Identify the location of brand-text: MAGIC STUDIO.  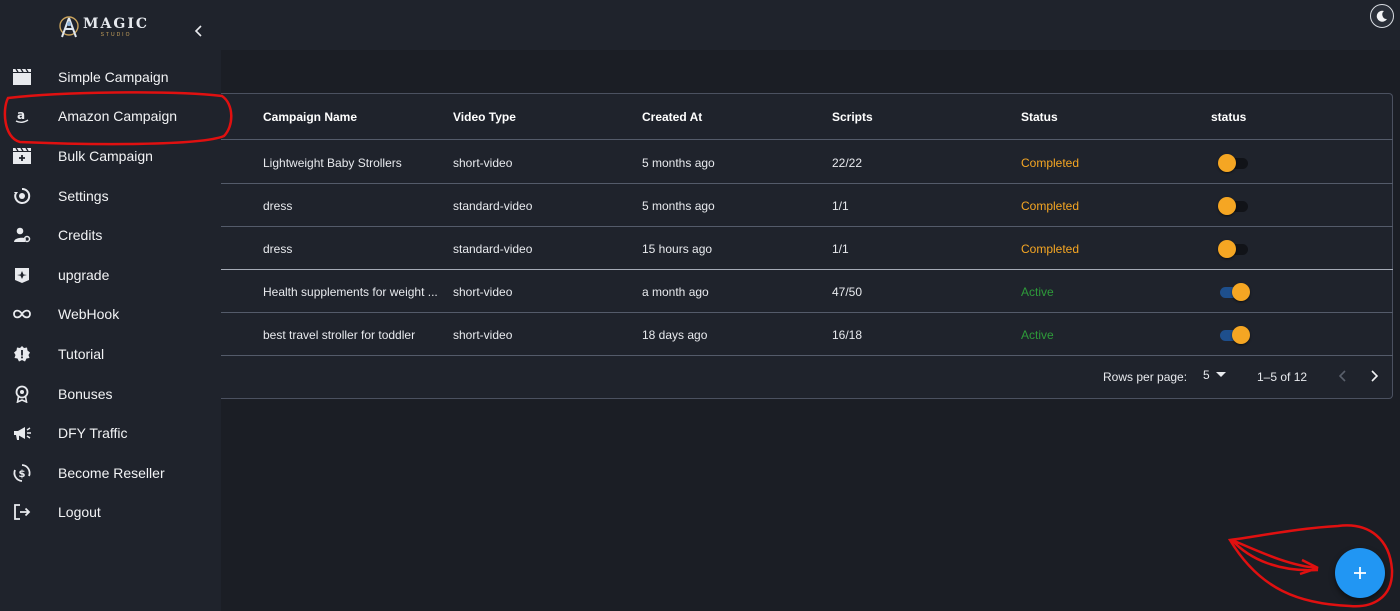
(116, 27).